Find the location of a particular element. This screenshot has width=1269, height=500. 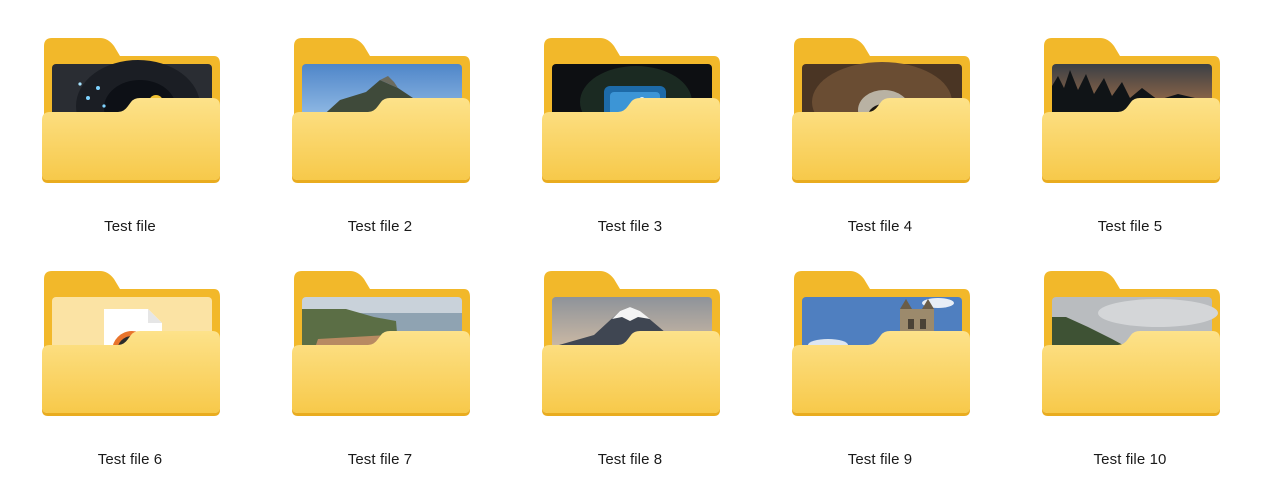

folder-item: Test file is located at coordinates (115, 141).